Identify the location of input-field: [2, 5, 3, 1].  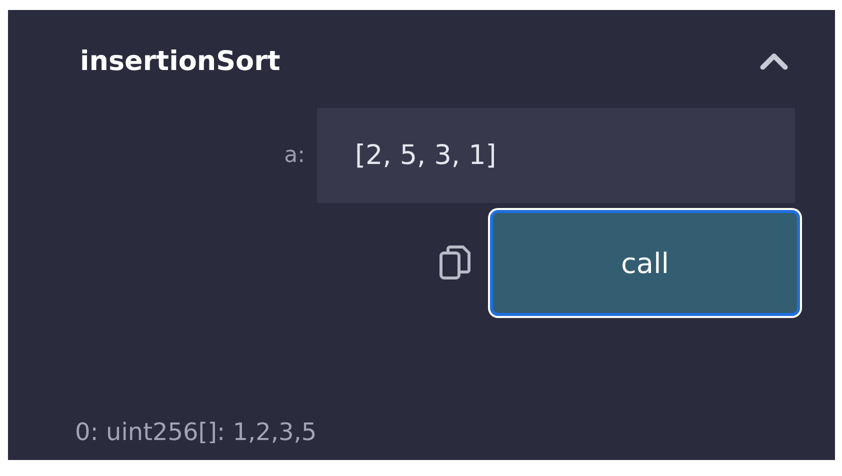
(556, 155).